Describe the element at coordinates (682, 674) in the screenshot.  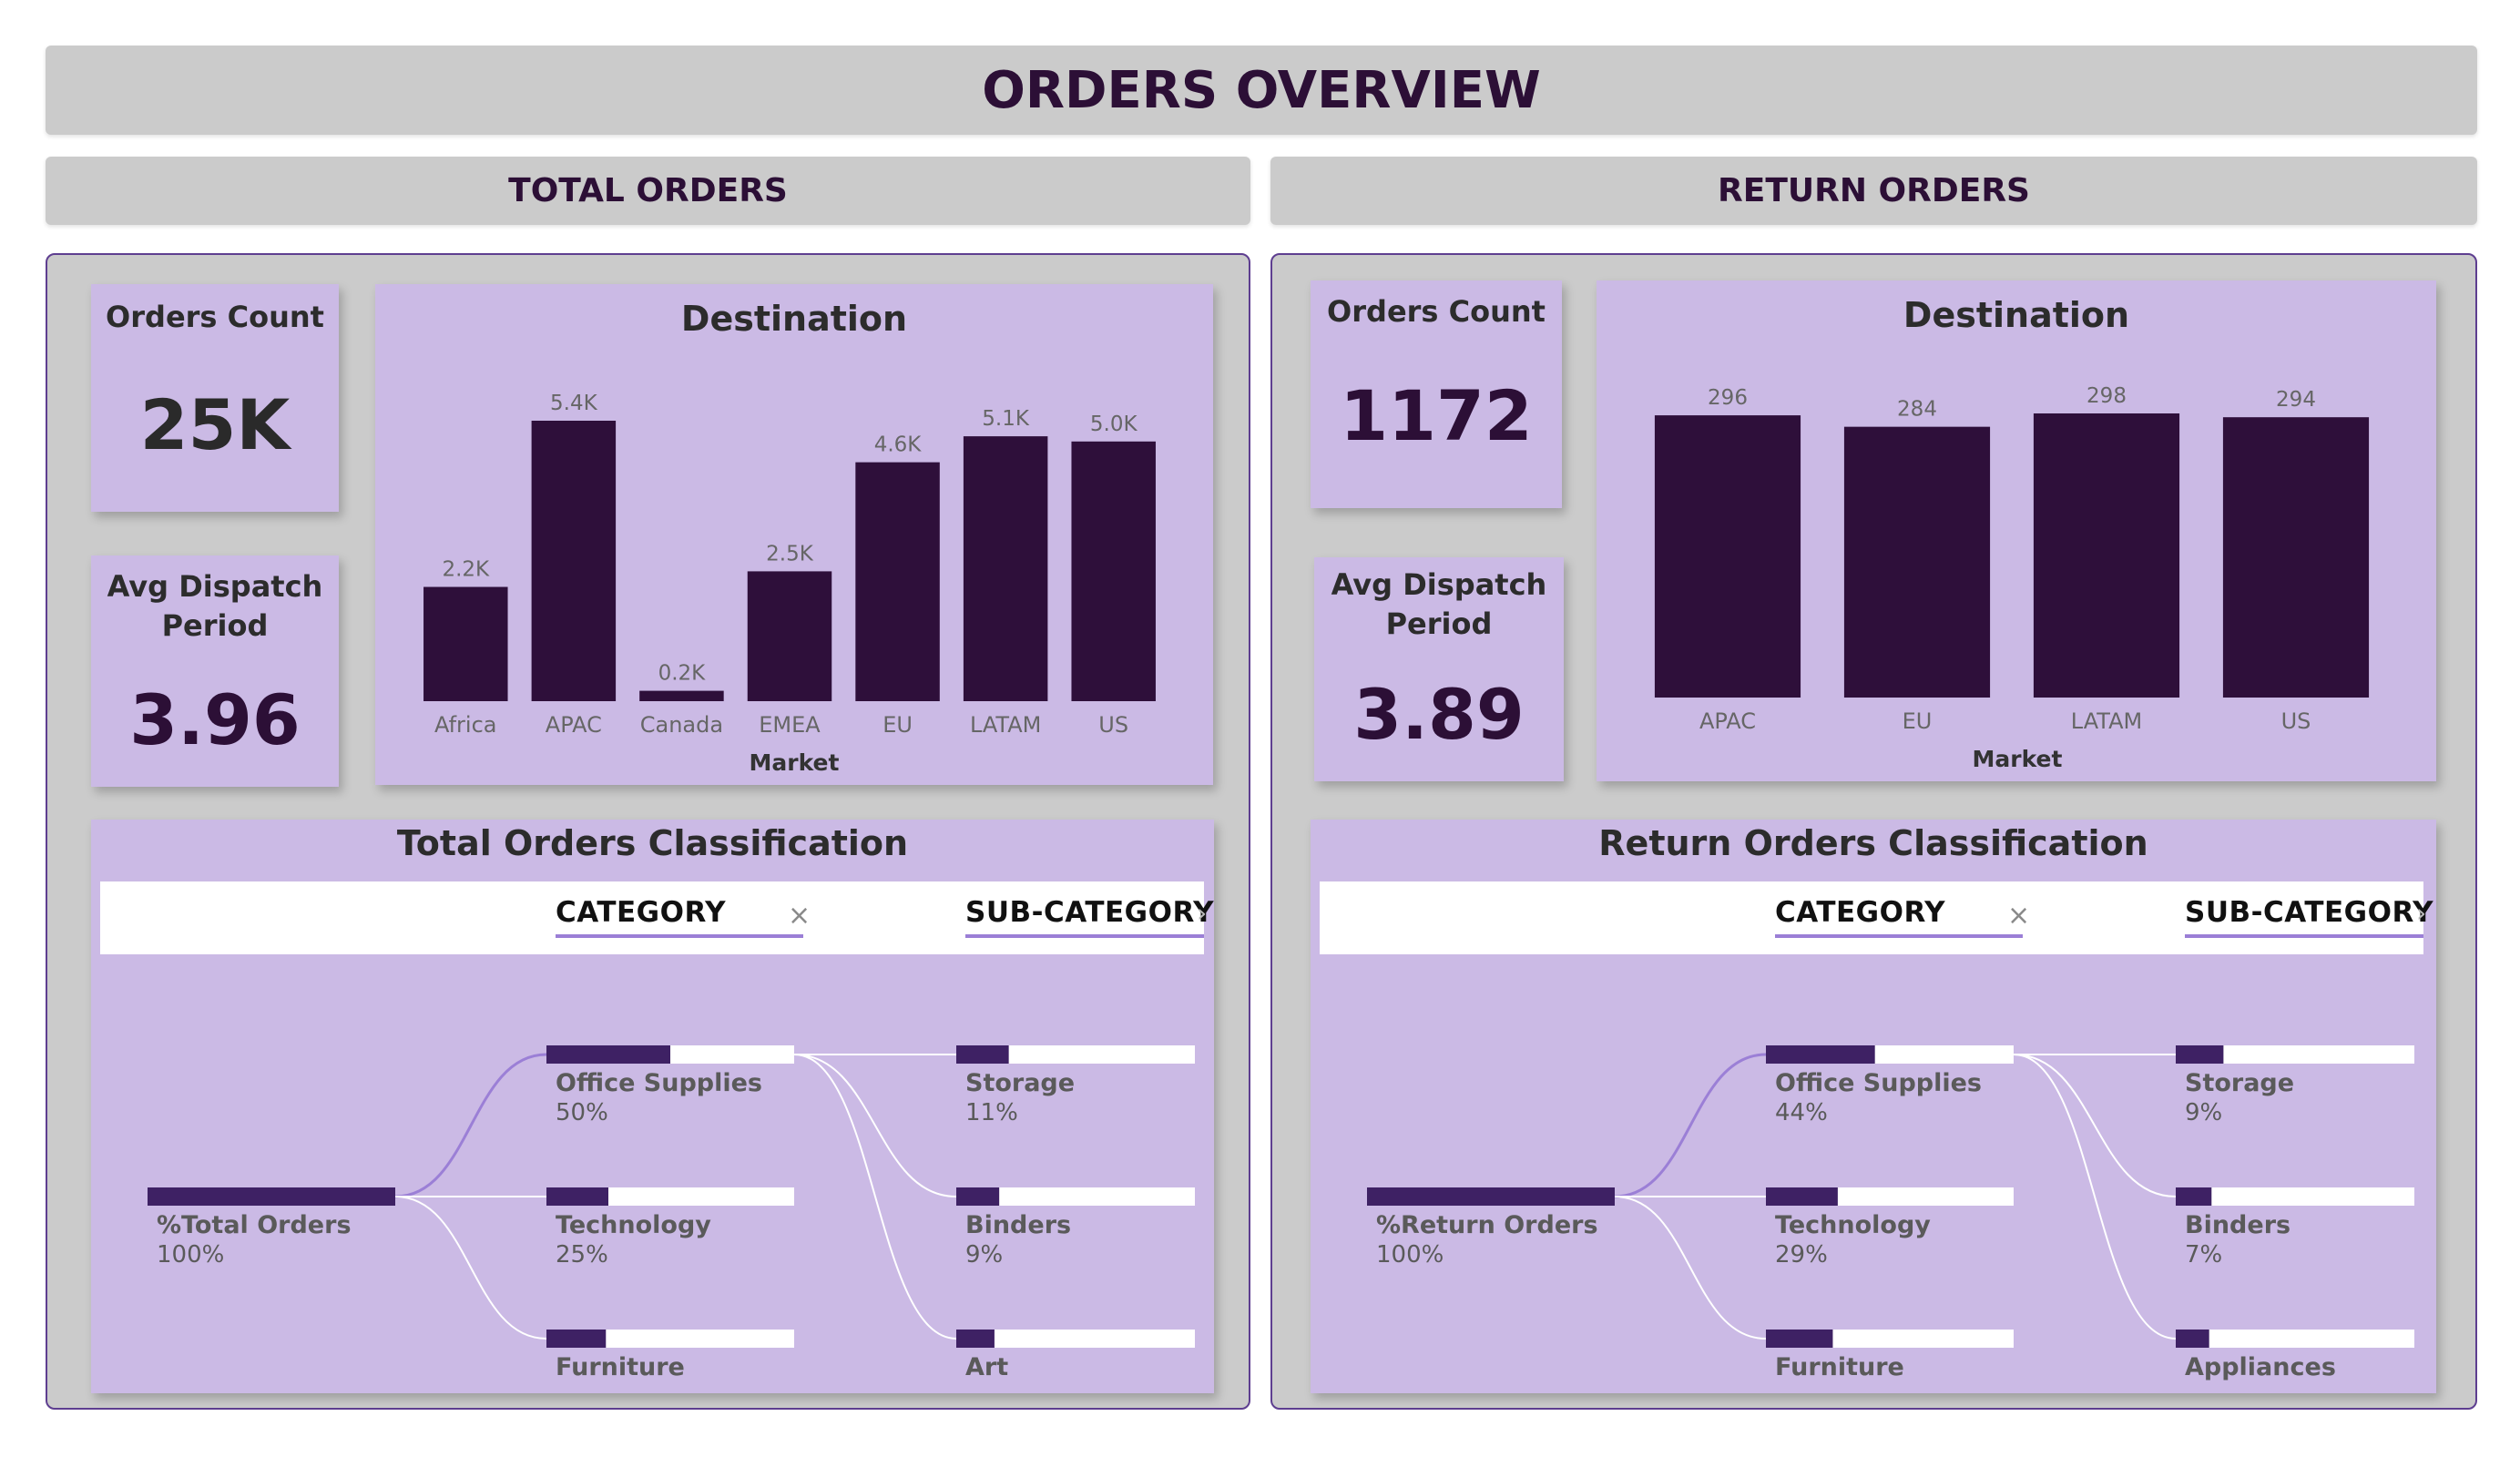
I see `data-label: 0.2K` at that location.